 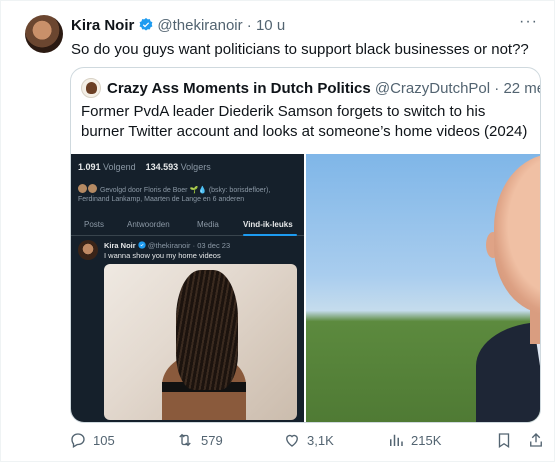 What do you see at coordinates (102, 25) in the screenshot?
I see `author-name: Kira Noir` at bounding box center [102, 25].